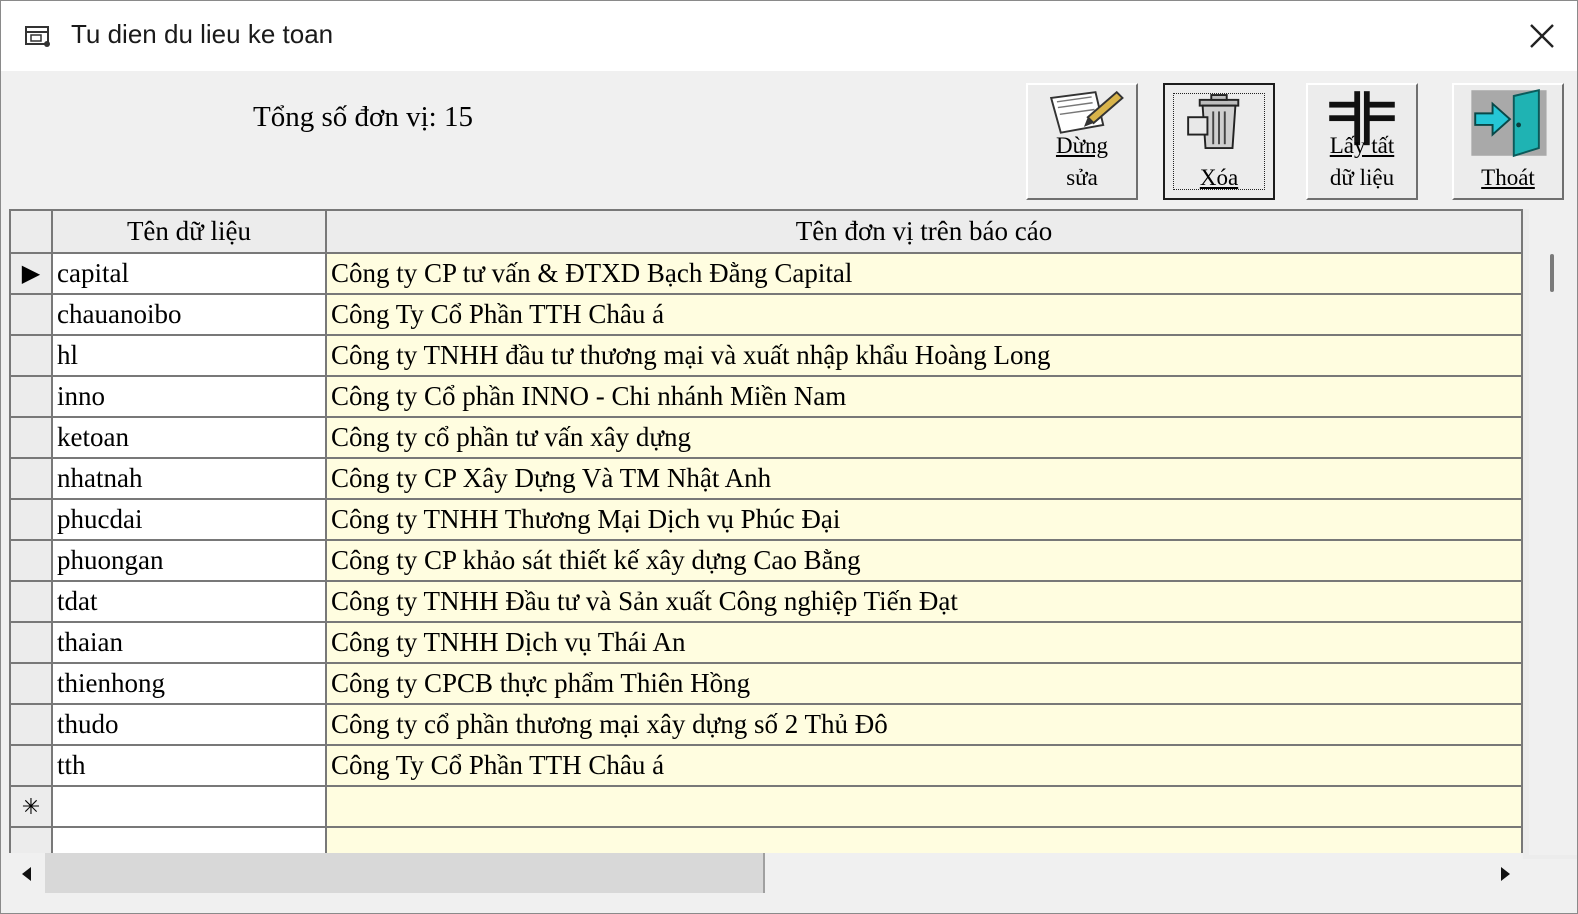 The width and height of the screenshot is (1578, 914). What do you see at coordinates (924, 478) in the screenshot?
I see `unit-name-cell: Công ty CP Xây Dựng Và TM Nhật Anh` at bounding box center [924, 478].